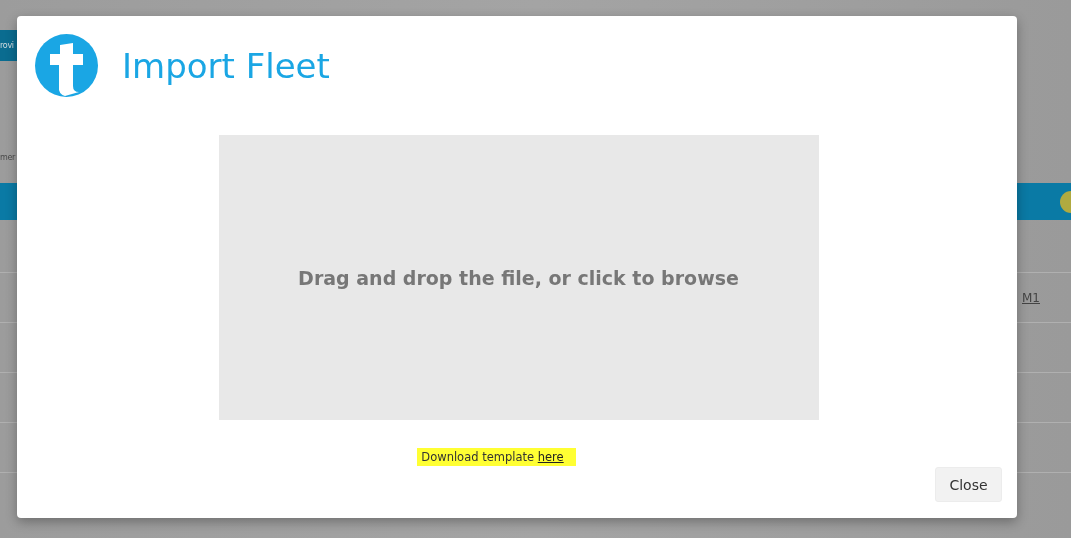 The image size is (1071, 538). I want to click on page-label: mer, so click(8, 158).